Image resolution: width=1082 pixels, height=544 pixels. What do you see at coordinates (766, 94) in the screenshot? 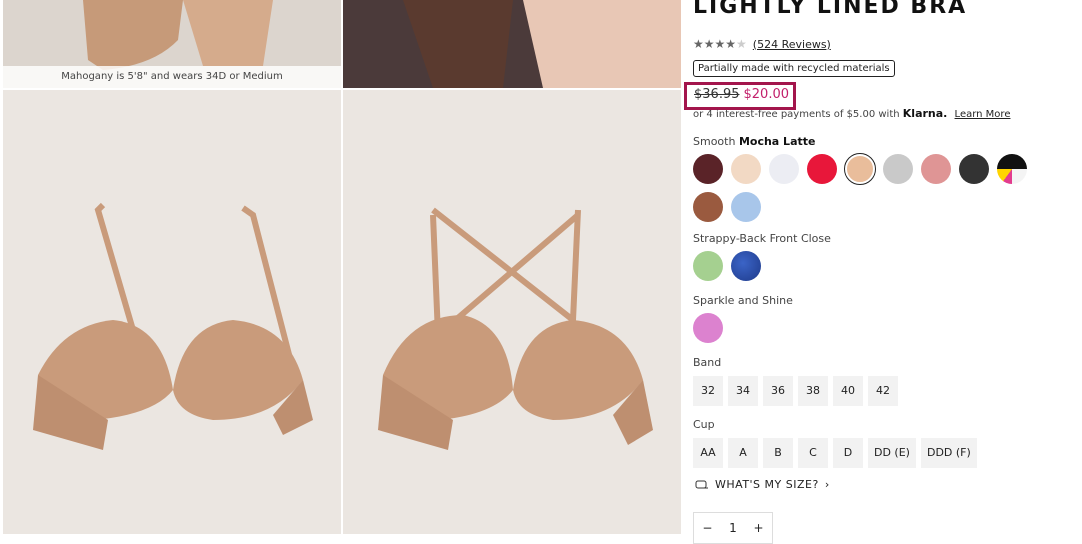
I see `sale-price: $20.00` at bounding box center [766, 94].